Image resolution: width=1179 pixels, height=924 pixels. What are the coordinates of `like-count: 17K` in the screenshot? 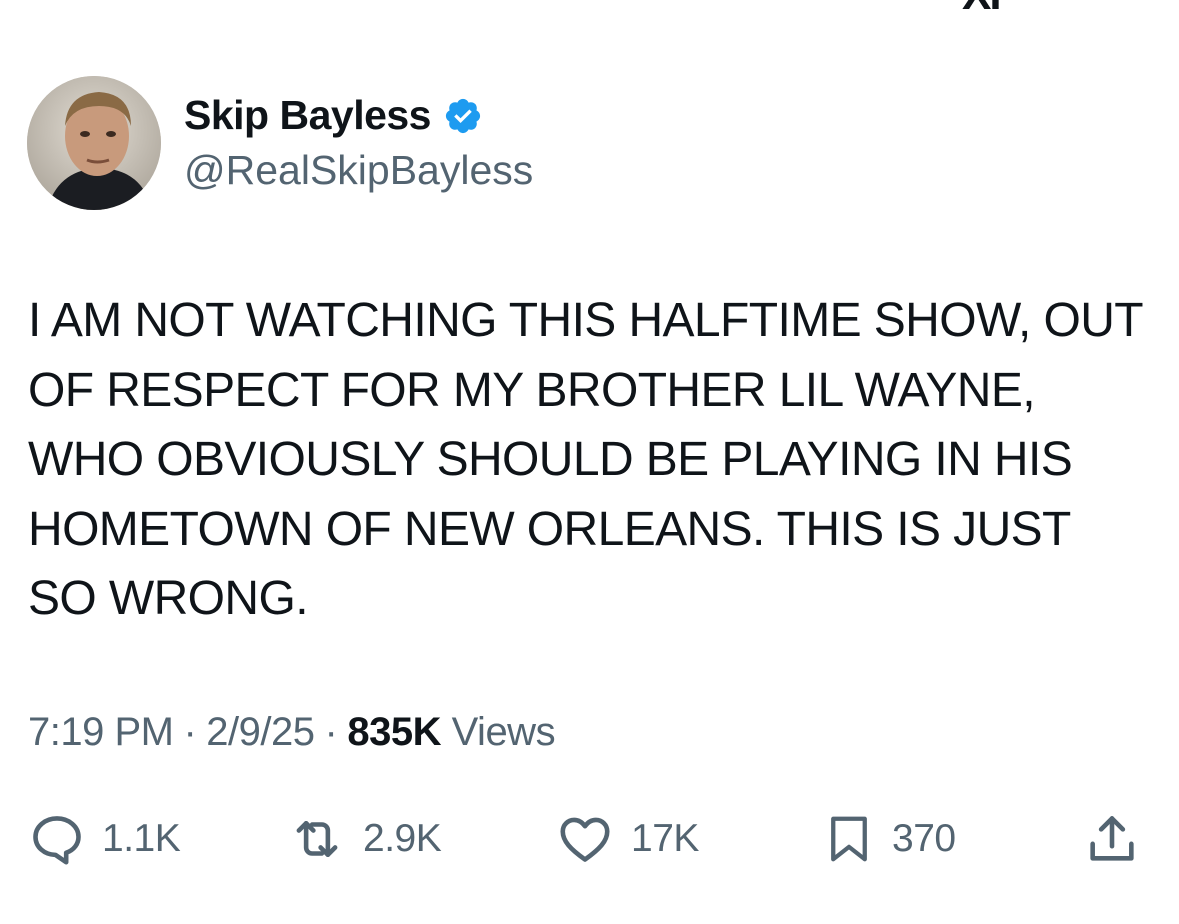 It's located at (665, 838).